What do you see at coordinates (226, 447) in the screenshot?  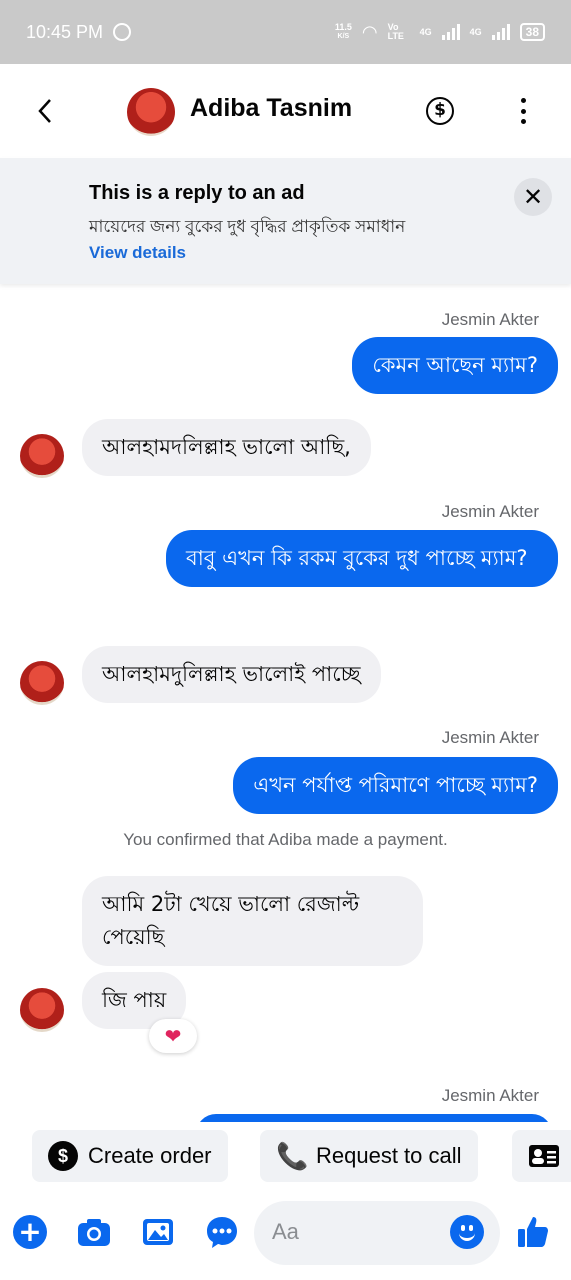 I see `incoming-message: আলহামদলিল্লাহ ভালো আছি,` at bounding box center [226, 447].